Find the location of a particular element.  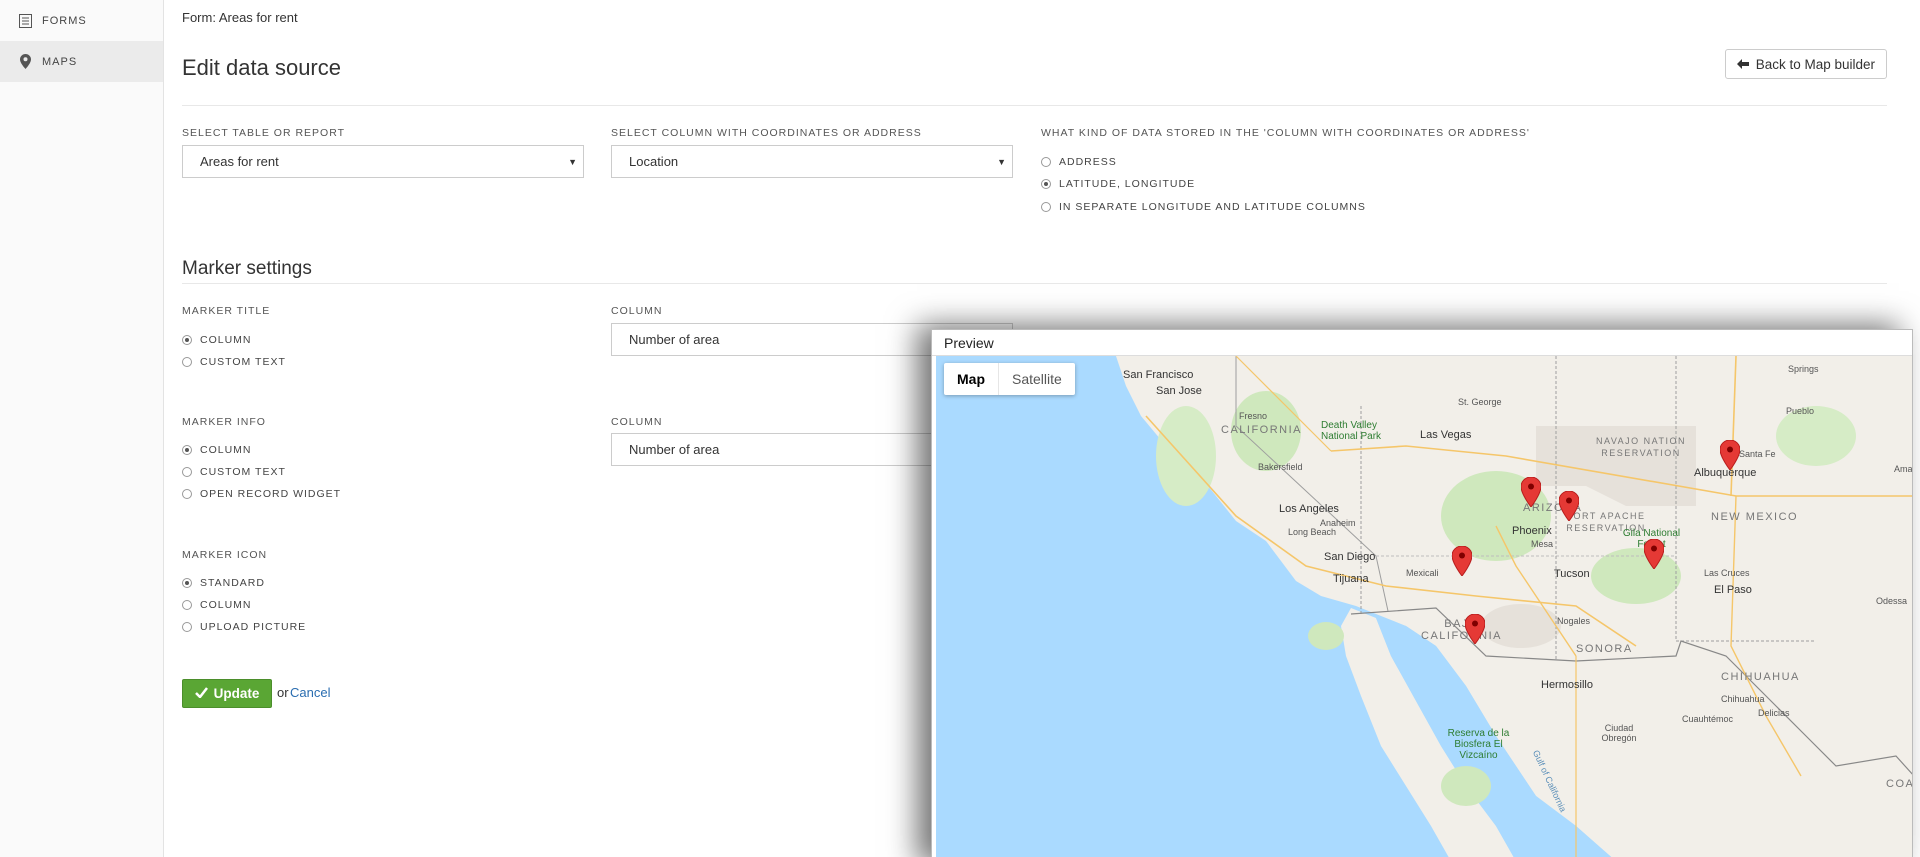

marker-settings-title: Marker settings is located at coordinates (247, 268).